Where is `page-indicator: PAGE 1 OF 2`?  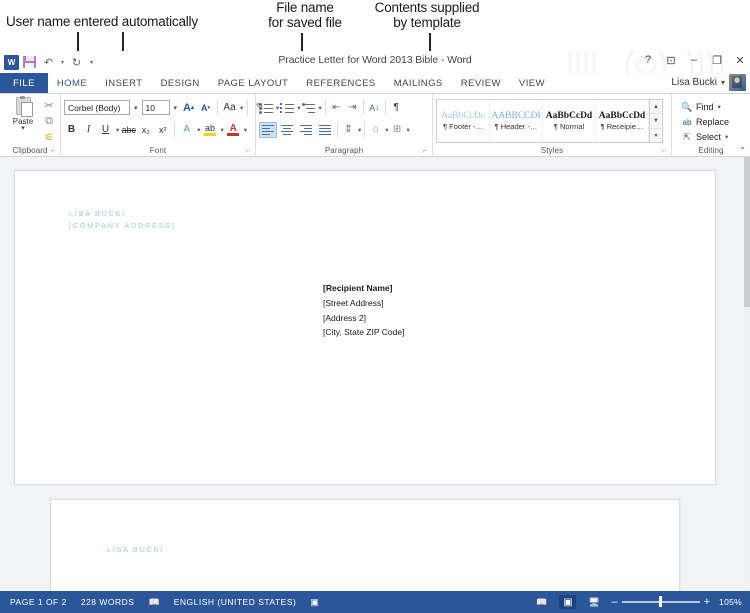
page-indicator: PAGE 1 OF 2 is located at coordinates (38, 602).